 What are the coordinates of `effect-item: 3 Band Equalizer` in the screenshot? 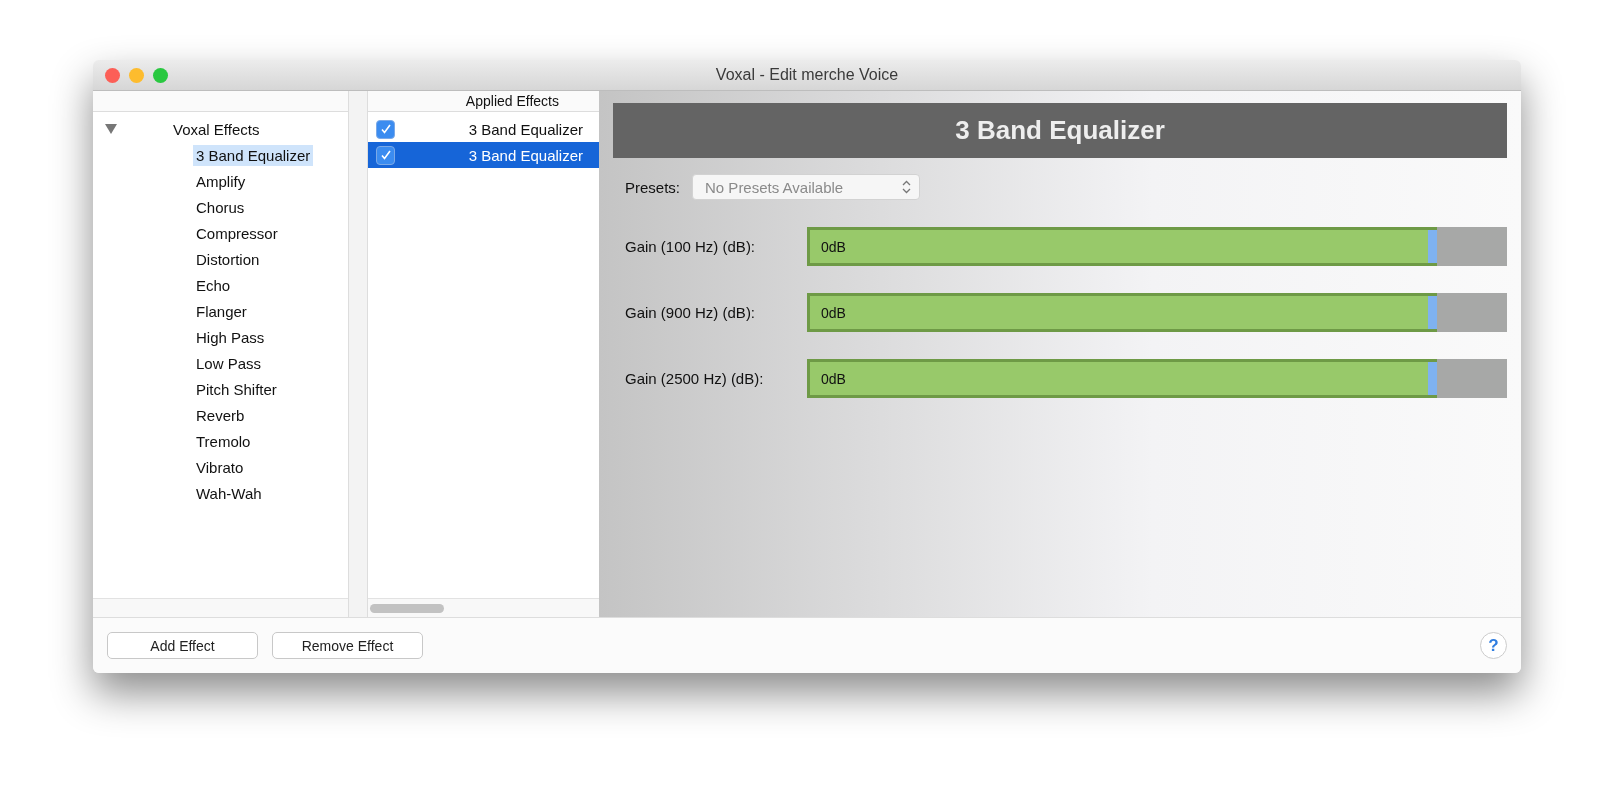 It's located at (253, 155).